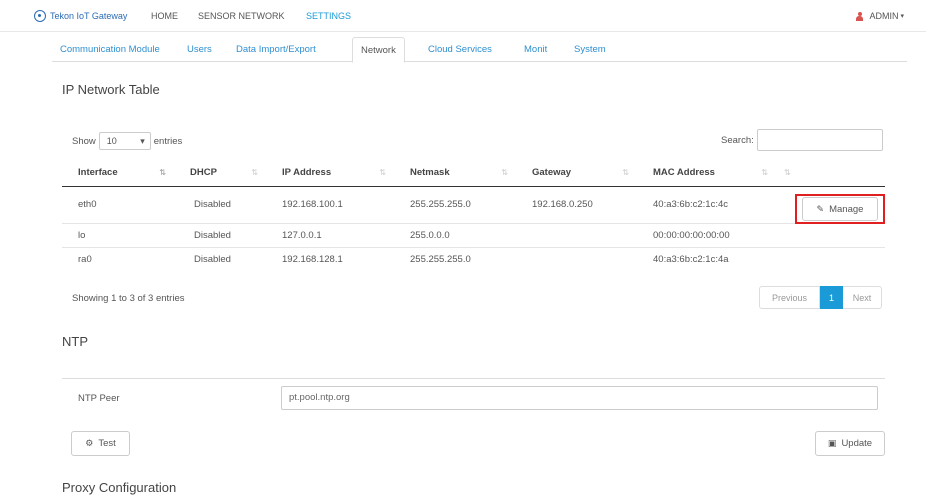  What do you see at coordinates (706, 204) in the screenshot?
I see `cell-mac: 40:a3:6b:c2:1c:4c` at bounding box center [706, 204].